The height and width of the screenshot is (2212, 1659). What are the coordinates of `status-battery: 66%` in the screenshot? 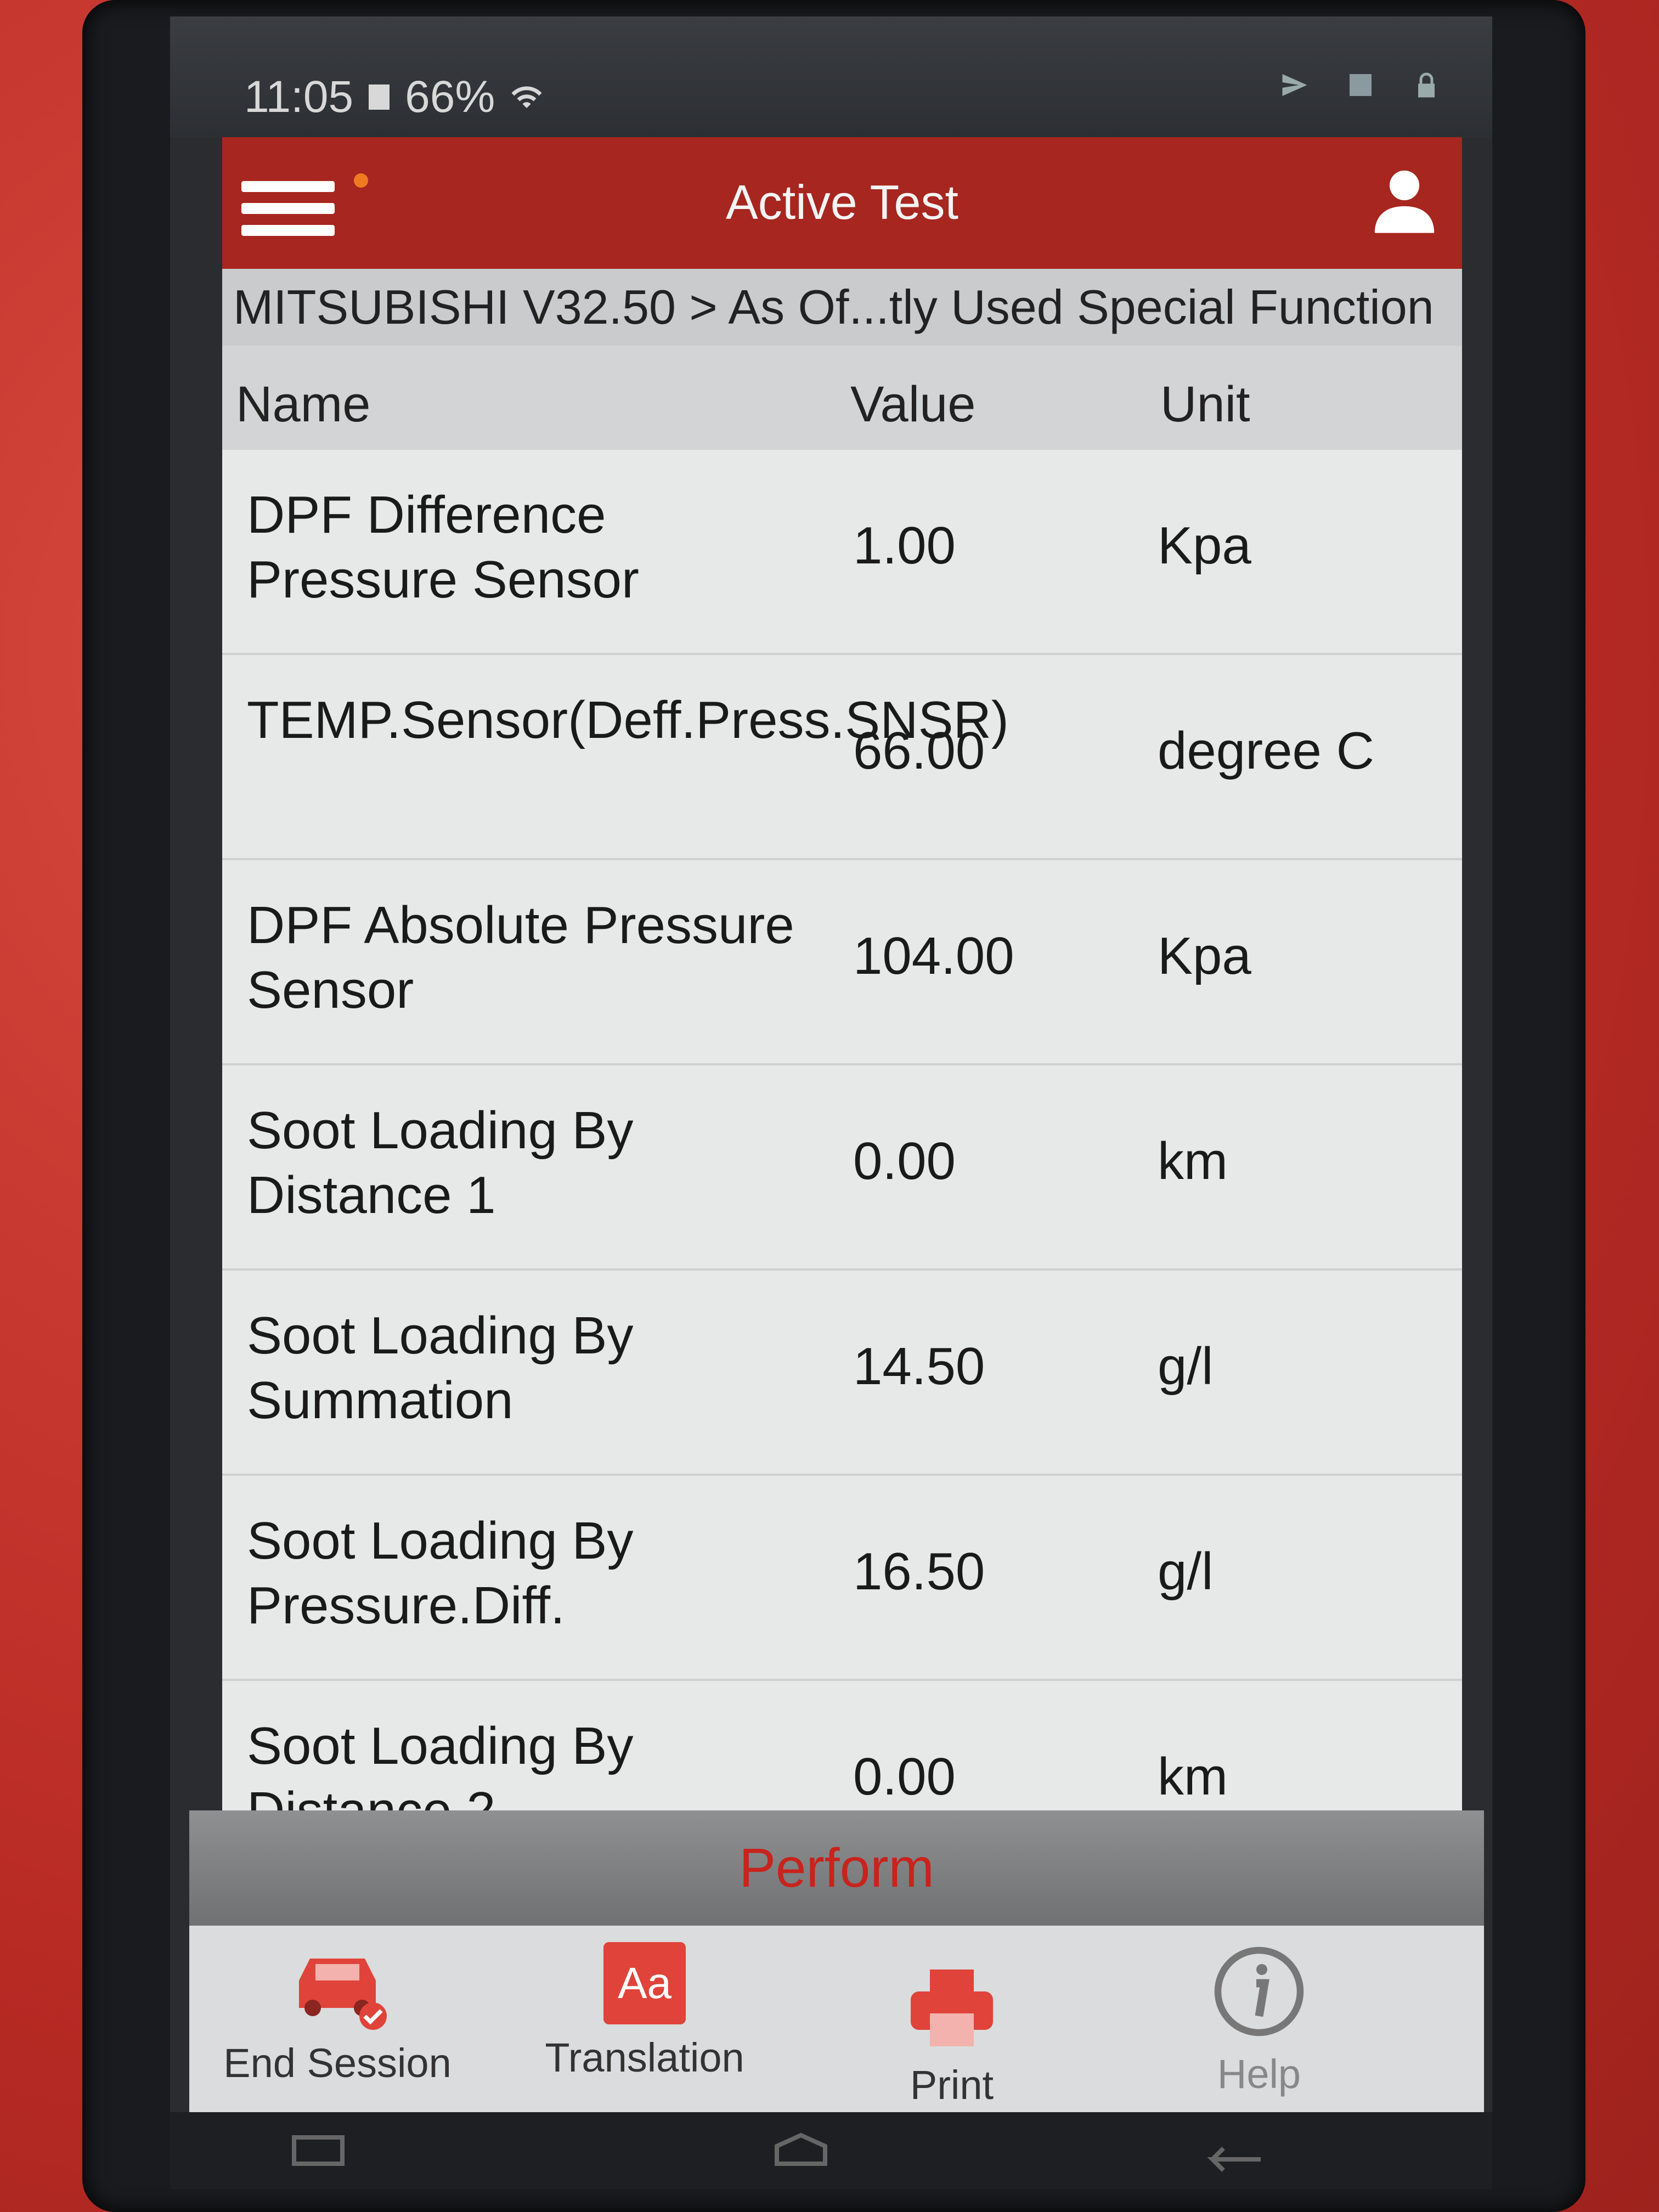 It's located at (450, 97).